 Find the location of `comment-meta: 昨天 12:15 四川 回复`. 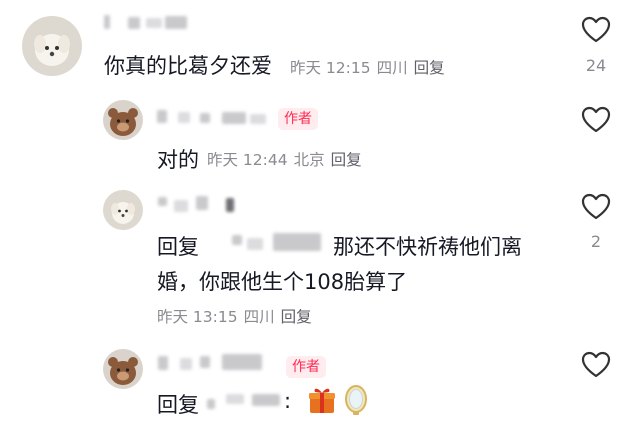

comment-meta: 昨天 12:15 四川 回复 is located at coordinates (370, 67).